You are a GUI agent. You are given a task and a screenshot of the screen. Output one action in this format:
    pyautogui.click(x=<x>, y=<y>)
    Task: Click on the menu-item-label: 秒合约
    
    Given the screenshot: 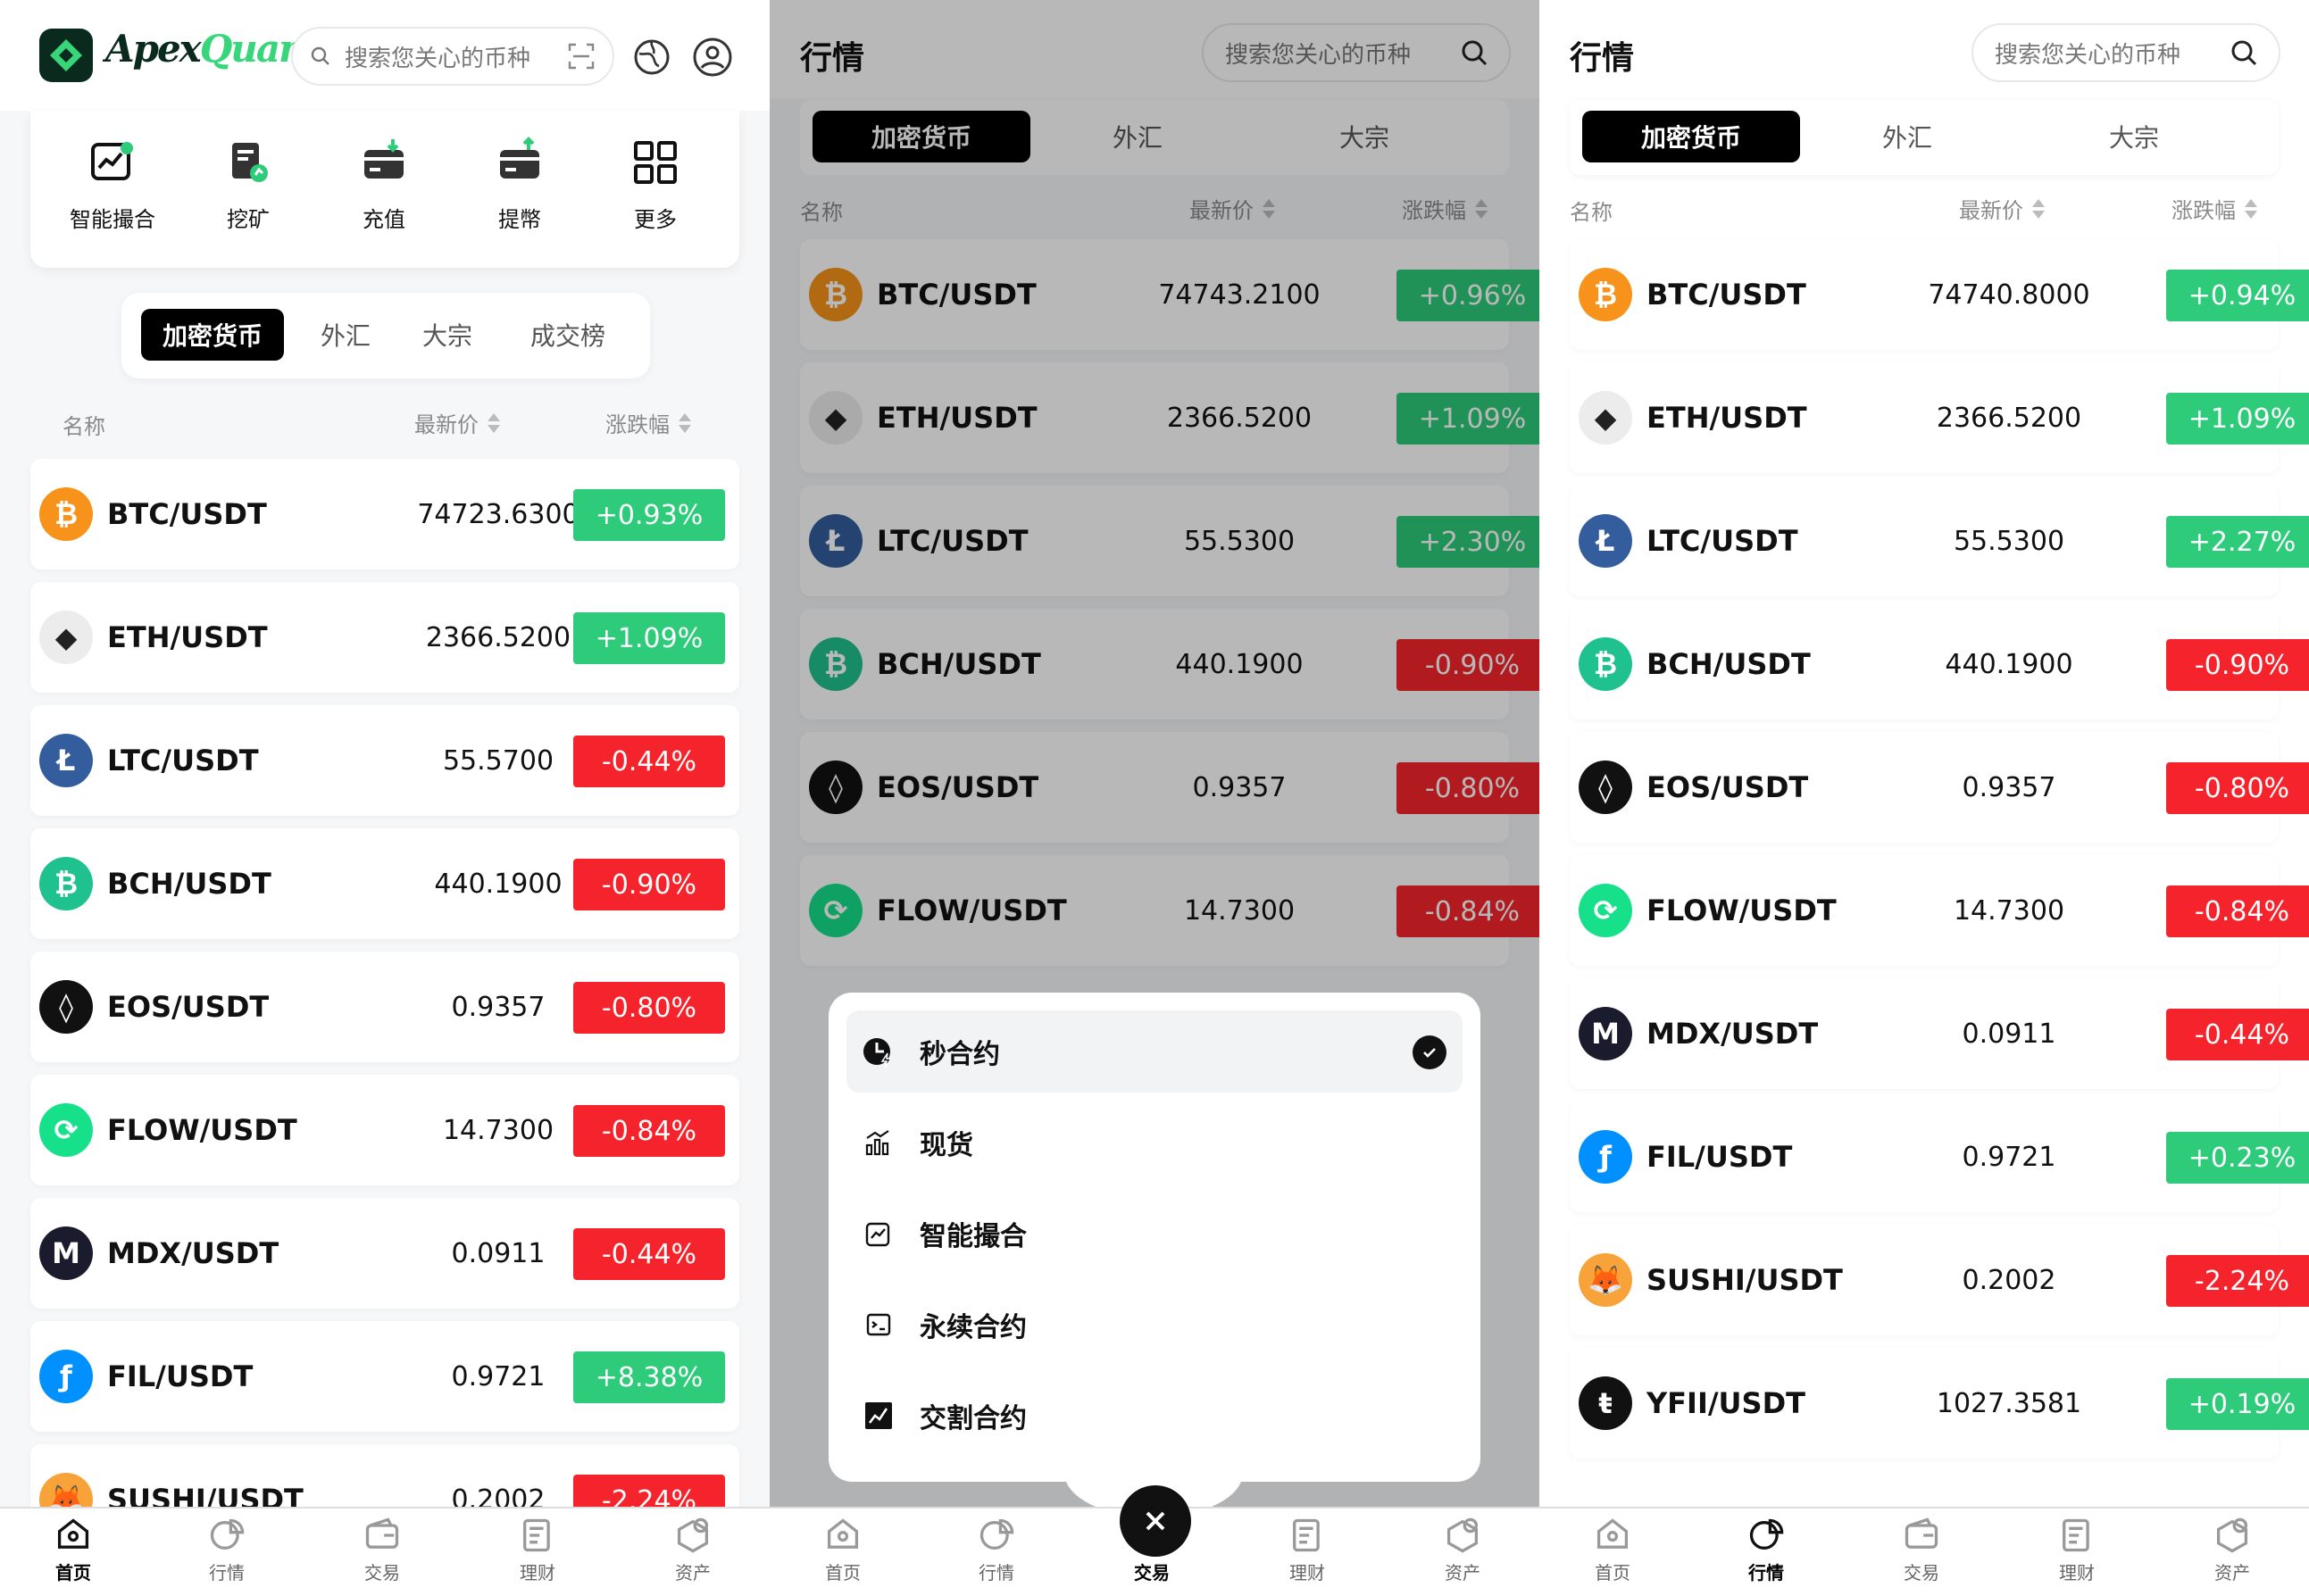 What is the action you would take?
    pyautogui.click(x=960, y=1054)
    